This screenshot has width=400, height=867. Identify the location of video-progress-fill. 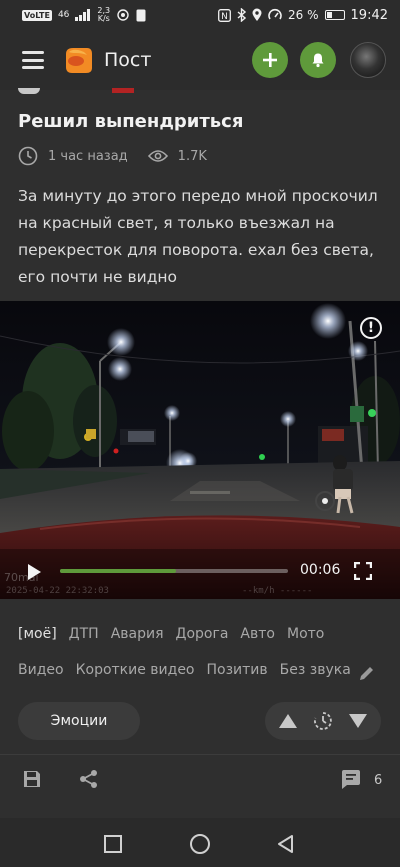
(118, 571).